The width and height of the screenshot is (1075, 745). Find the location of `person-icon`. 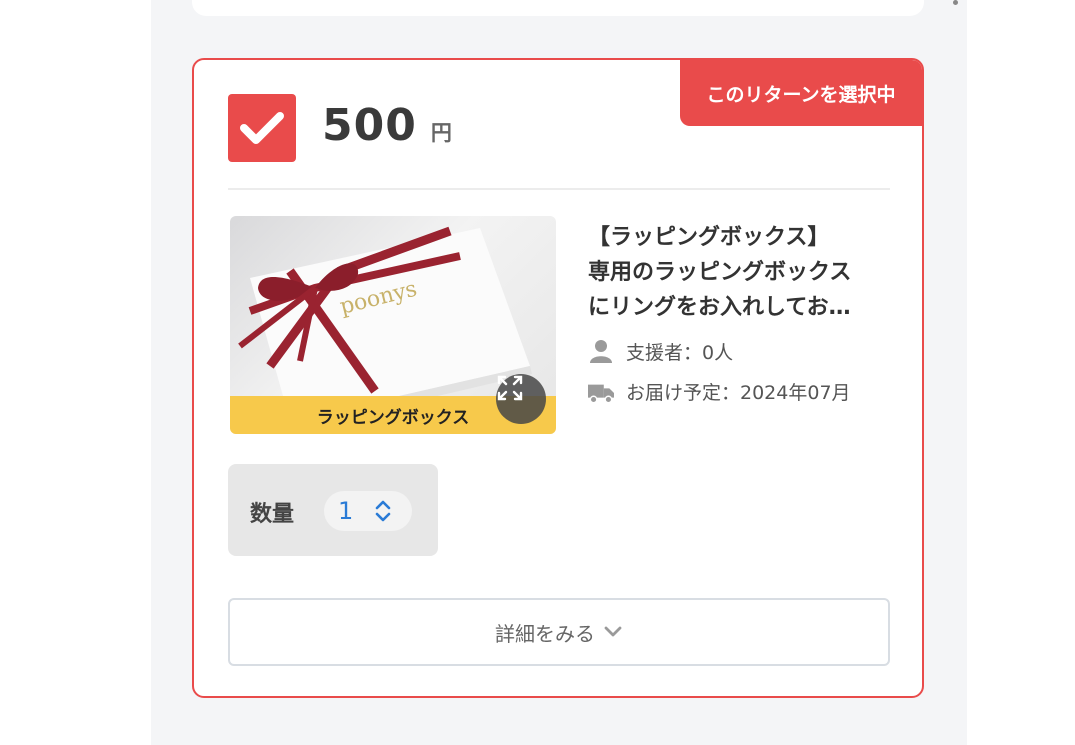

person-icon is located at coordinates (601, 351).